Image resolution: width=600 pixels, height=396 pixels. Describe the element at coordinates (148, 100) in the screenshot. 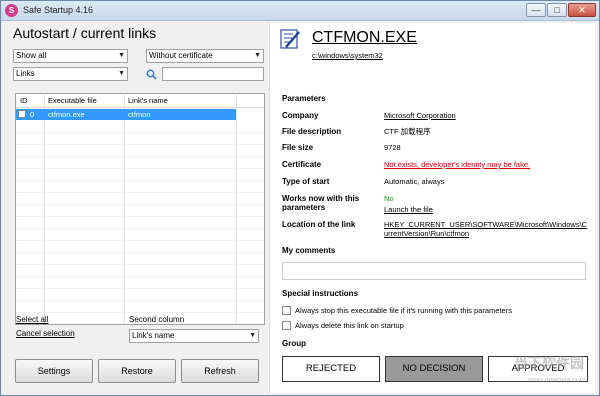

I see `column-header-link-name: Link's name` at that location.